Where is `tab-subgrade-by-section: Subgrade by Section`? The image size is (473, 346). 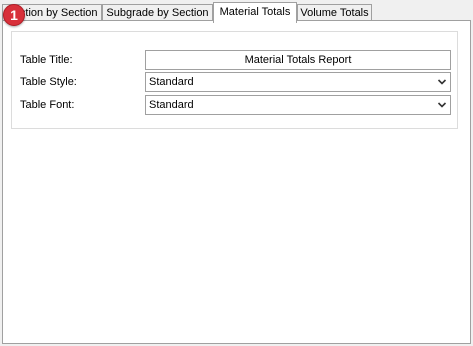
tab-subgrade-by-section: Subgrade by Section is located at coordinates (157, 12).